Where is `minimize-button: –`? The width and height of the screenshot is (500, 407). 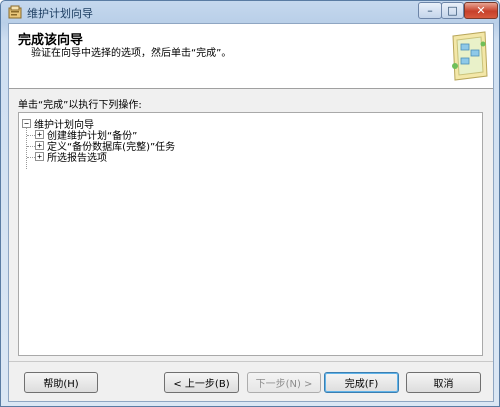
minimize-button: – is located at coordinates (430, 10).